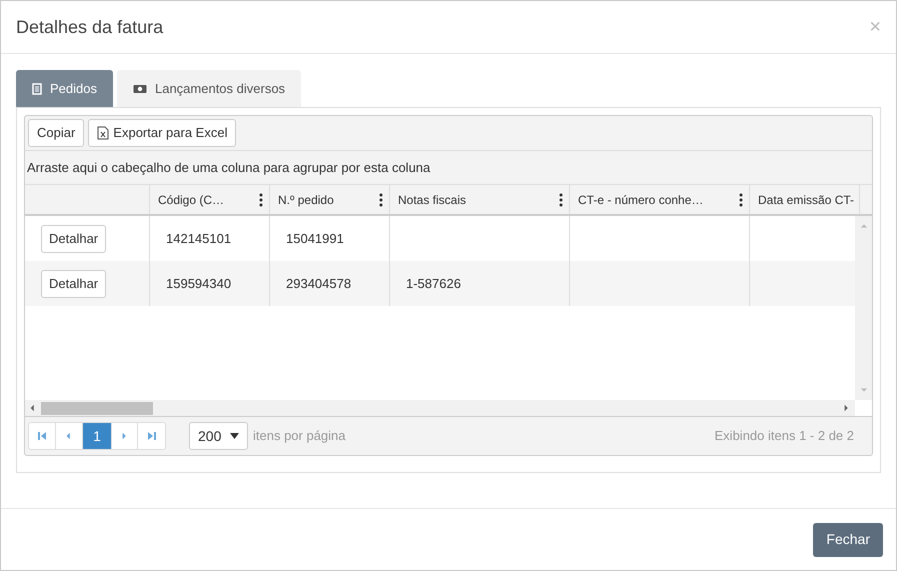 This screenshot has height=571, width=897. What do you see at coordinates (33, 408) in the screenshot?
I see `scroll-left-icon` at bounding box center [33, 408].